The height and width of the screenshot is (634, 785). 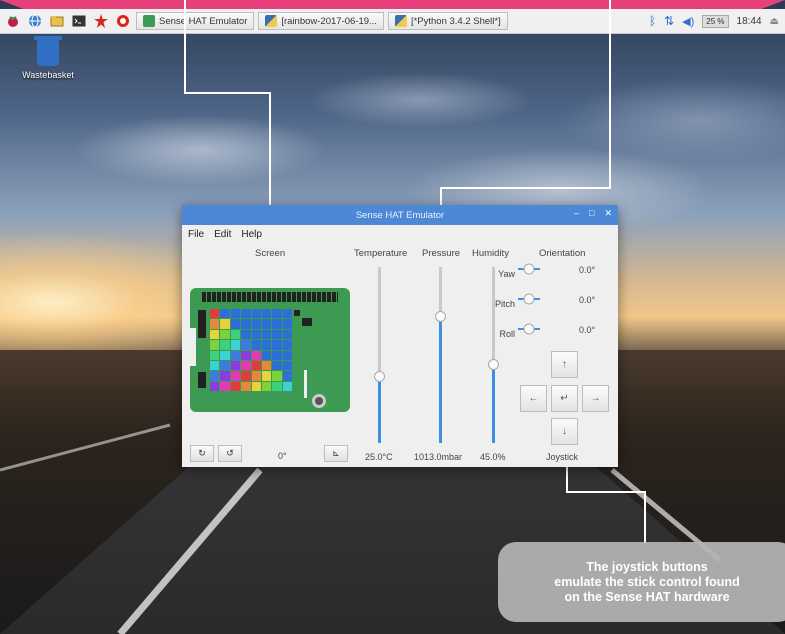 What do you see at coordinates (305, 384) in the screenshot?
I see `board-sensor` at bounding box center [305, 384].